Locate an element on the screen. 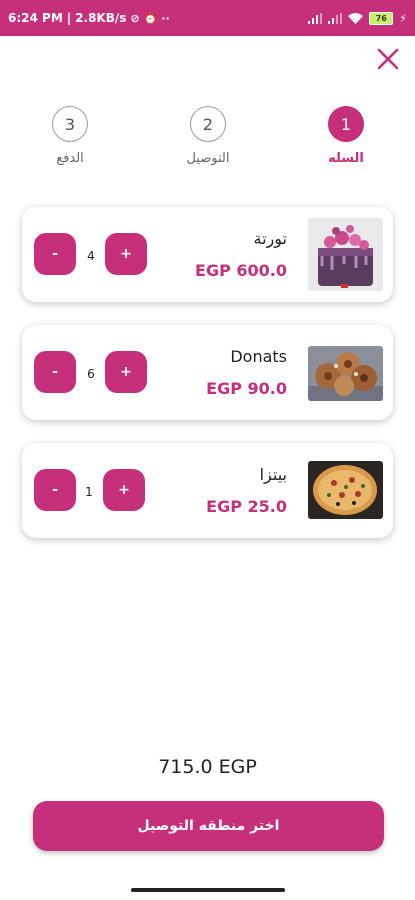 Image resolution: width=415 pixels, height=900 pixels. item-quantity: 4 is located at coordinates (91, 256).